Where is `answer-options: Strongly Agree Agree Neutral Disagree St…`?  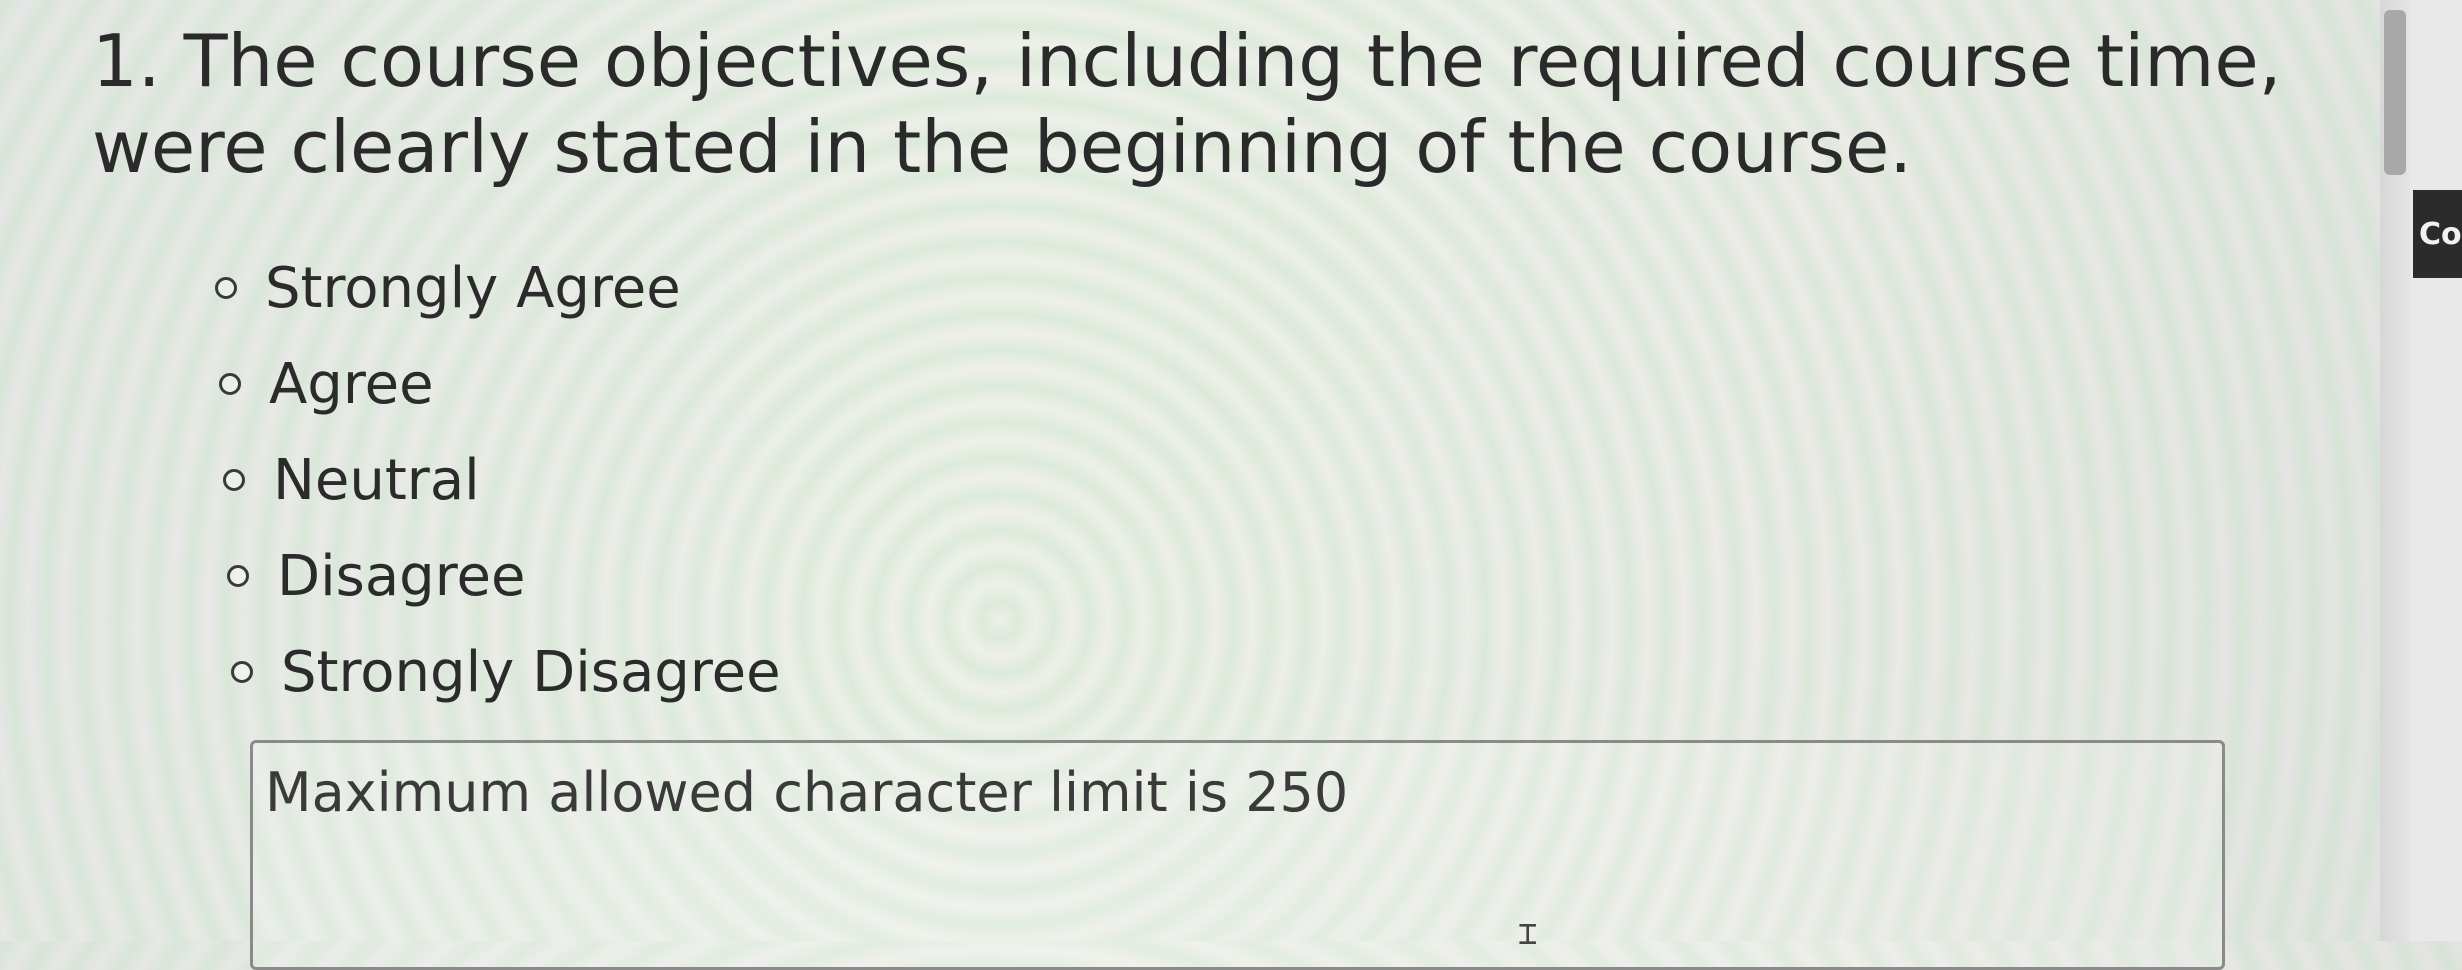
answer-options: Strongly Agree Agree Neutral Disagree St… is located at coordinates (498, 480).